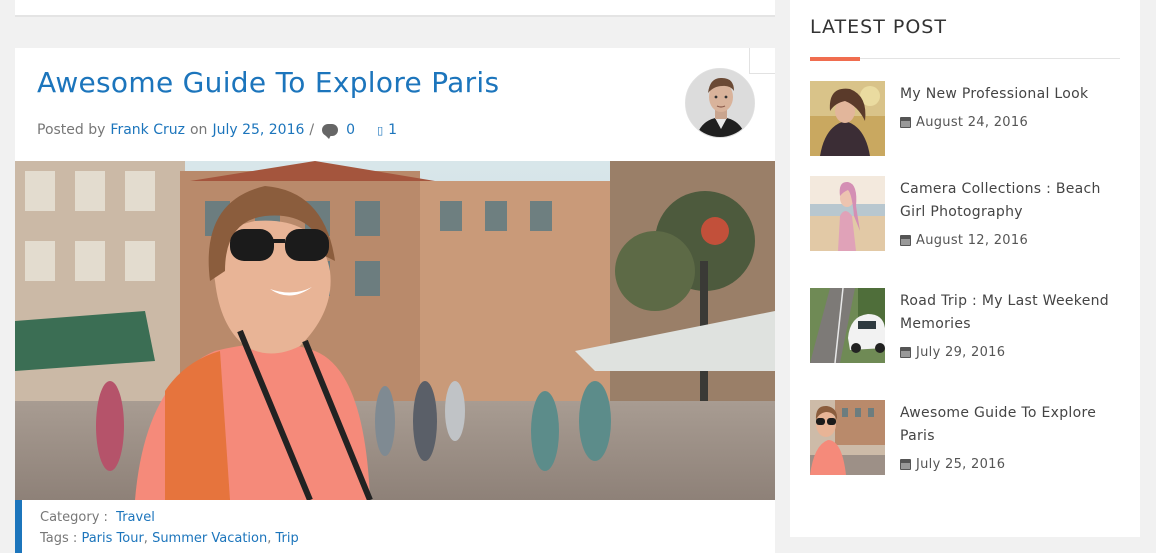 This screenshot has height=553, width=1156. Describe the element at coordinates (1010, 94) in the screenshot. I see `latest-post-title: My New Professional Look` at that location.